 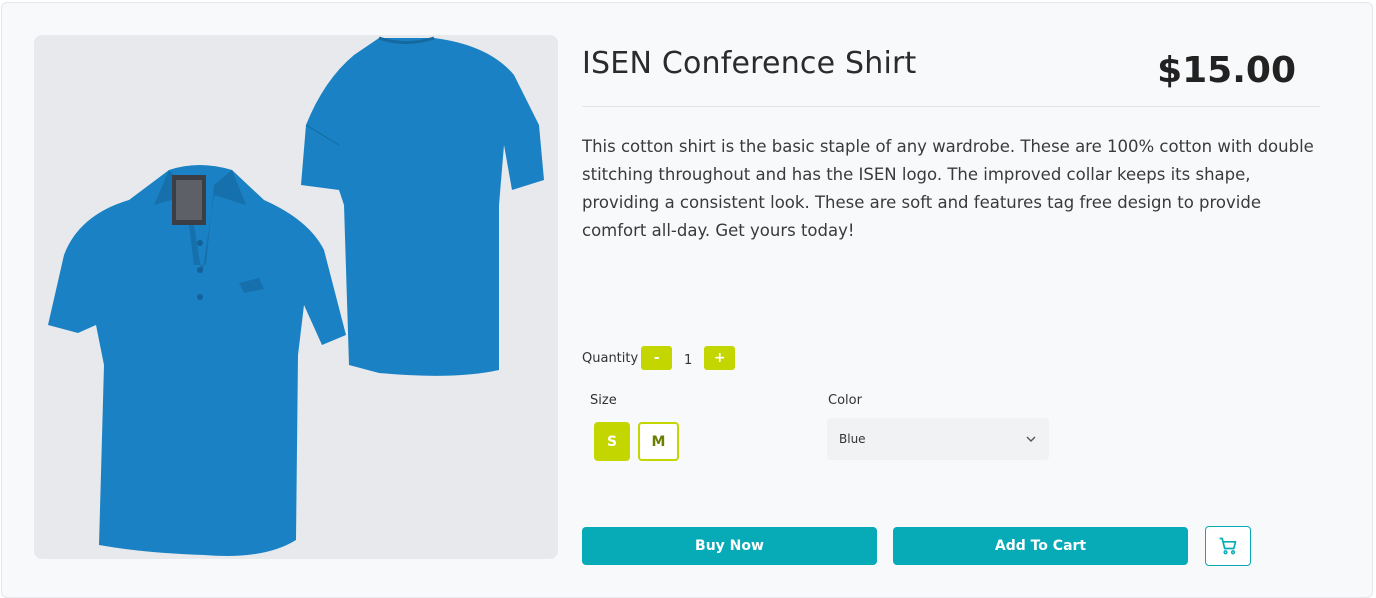 I want to click on cart-button, so click(x=1228, y=546).